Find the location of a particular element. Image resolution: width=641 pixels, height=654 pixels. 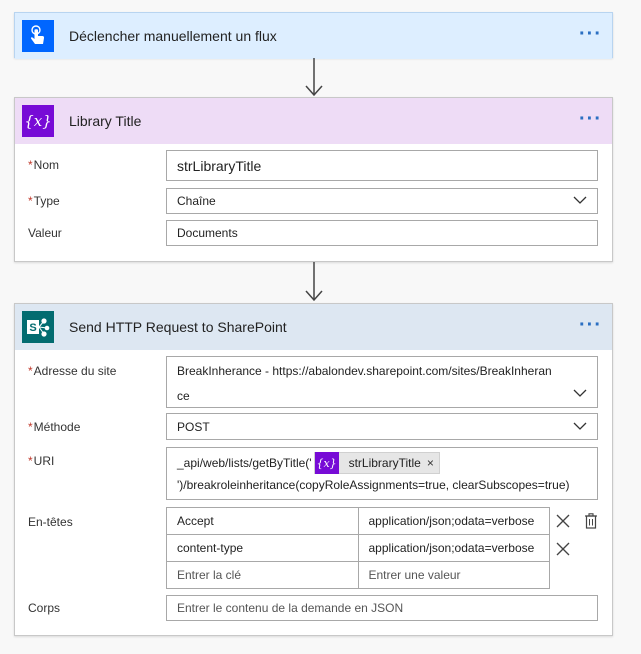

method-chevron-down-icon is located at coordinates (580, 426).